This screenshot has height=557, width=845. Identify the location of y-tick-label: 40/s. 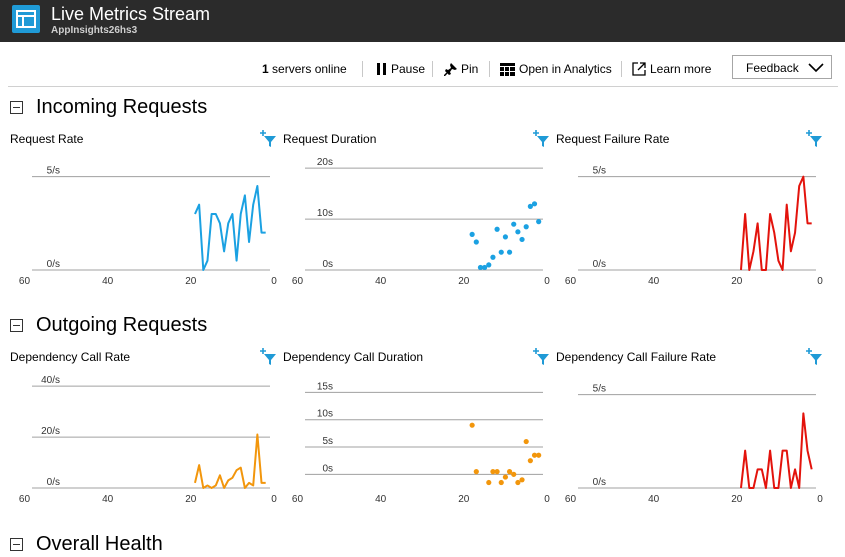
(50, 380).